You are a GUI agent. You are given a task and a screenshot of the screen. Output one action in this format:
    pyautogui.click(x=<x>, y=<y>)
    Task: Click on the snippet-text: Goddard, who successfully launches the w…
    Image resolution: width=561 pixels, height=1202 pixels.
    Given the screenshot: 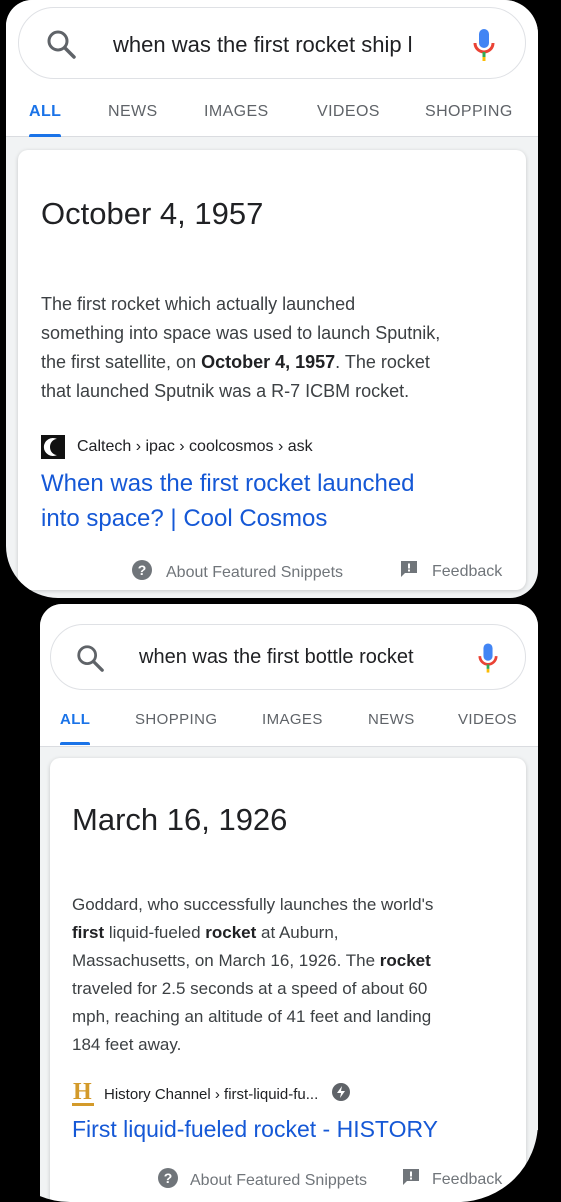 What is the action you would take?
    pyautogui.click(x=253, y=974)
    